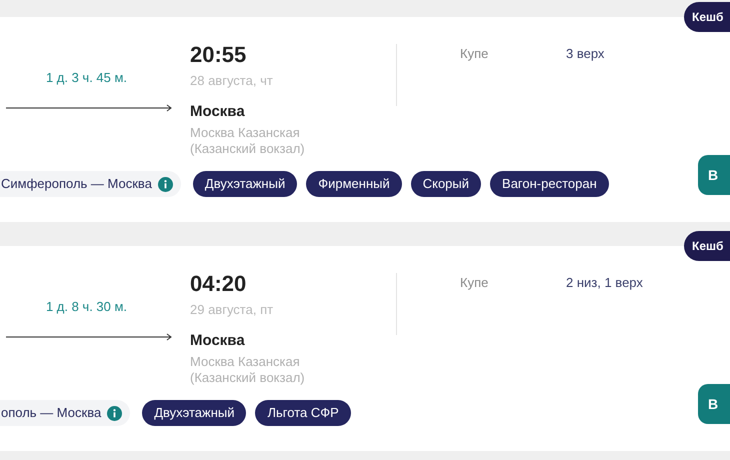 This screenshot has width=730, height=460. What do you see at coordinates (218, 284) in the screenshot?
I see `arrival-time: 04:20` at bounding box center [218, 284].